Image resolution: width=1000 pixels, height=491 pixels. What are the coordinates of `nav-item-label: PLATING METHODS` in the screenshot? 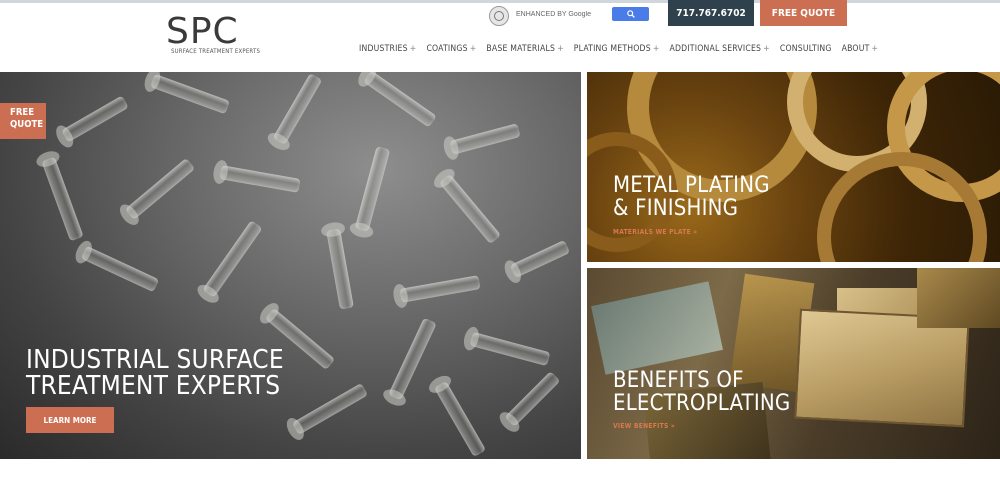 It's located at (612, 49).